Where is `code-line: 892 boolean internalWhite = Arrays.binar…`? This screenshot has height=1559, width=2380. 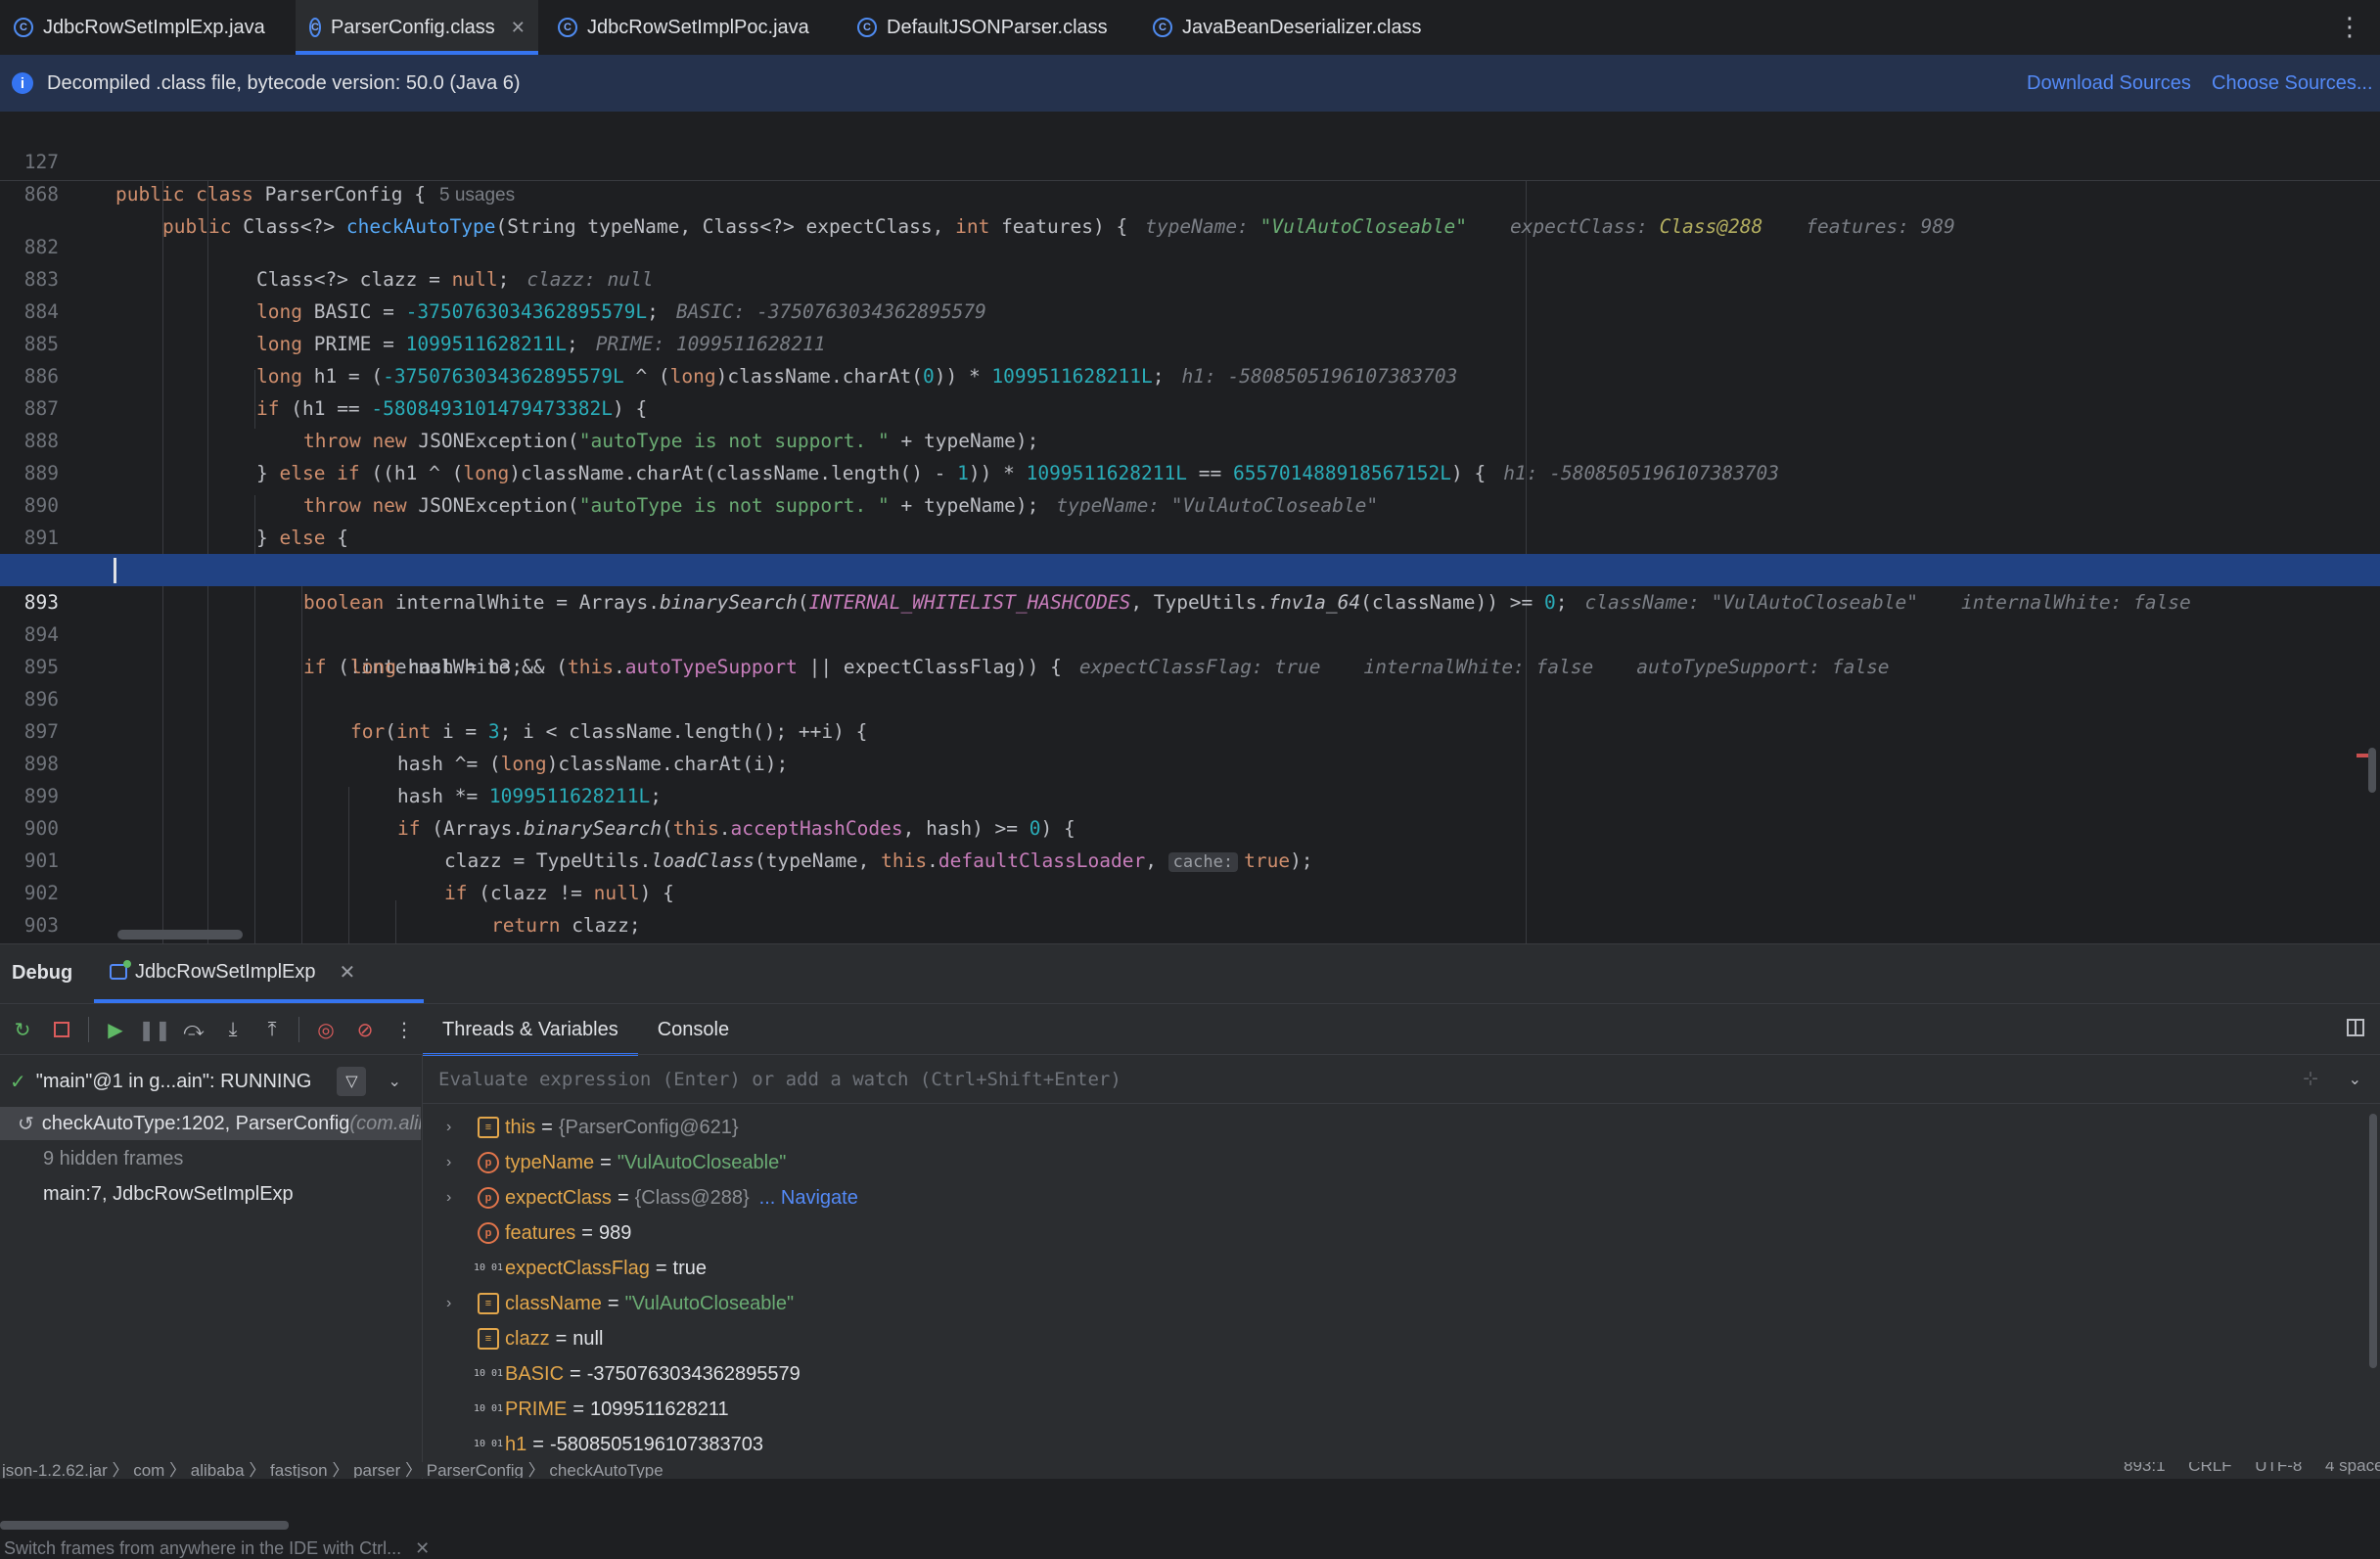
code-line: 892 boolean internalWhite = Arrays.binar… is located at coordinates (1190, 568).